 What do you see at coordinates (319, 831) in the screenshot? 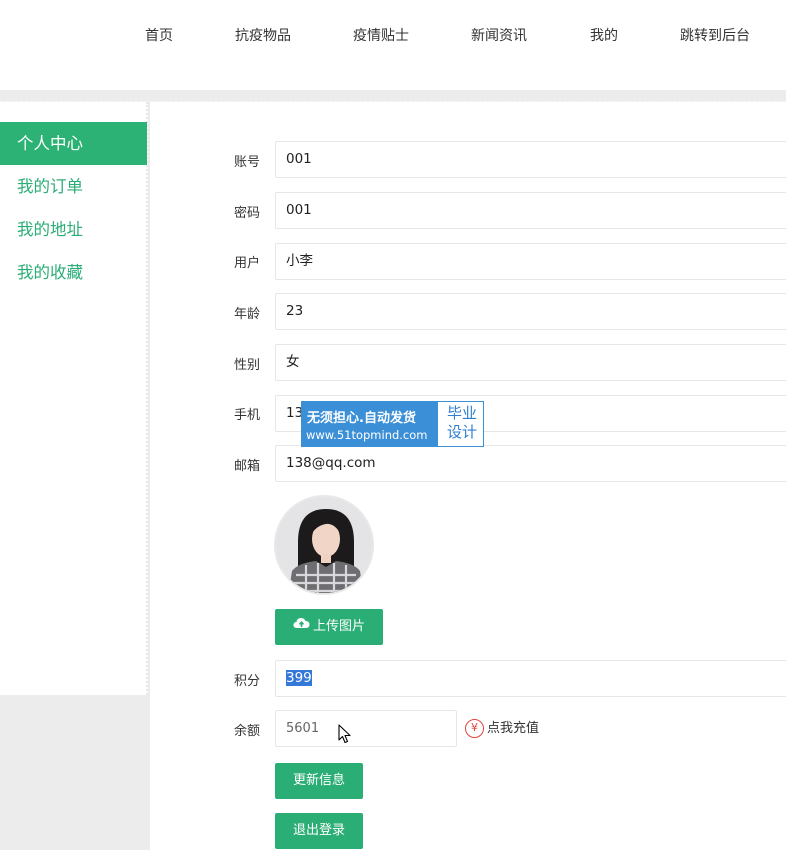
I see `logout-button: 退出登录` at bounding box center [319, 831].